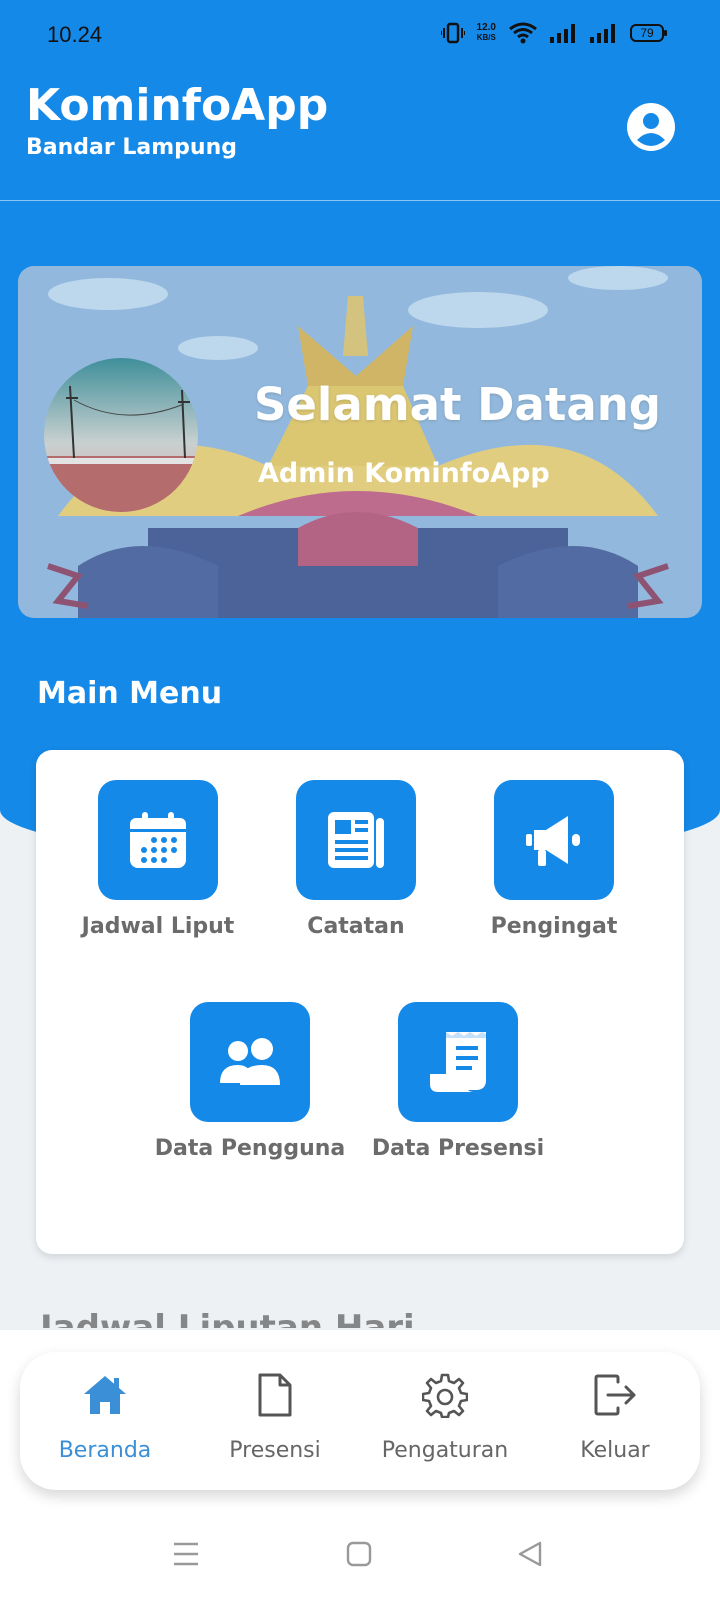 The width and height of the screenshot is (720, 1600). I want to click on menu-item-label: Catatan, so click(356, 926).